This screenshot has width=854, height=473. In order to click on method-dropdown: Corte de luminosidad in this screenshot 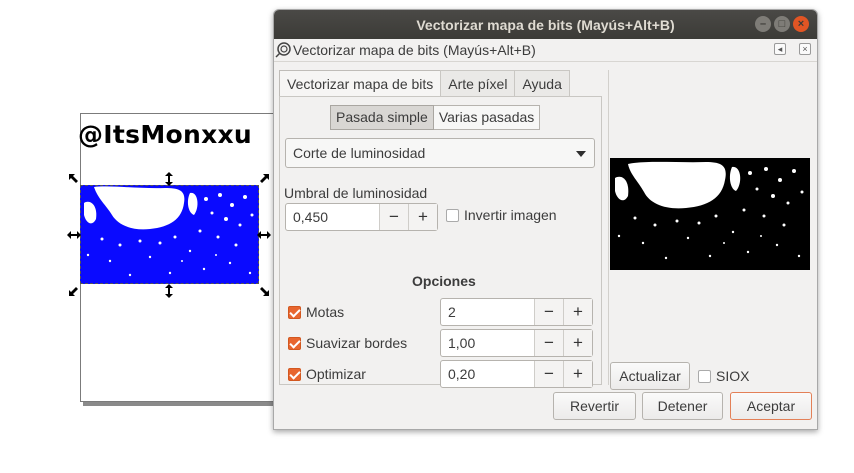, I will do `click(440, 153)`.